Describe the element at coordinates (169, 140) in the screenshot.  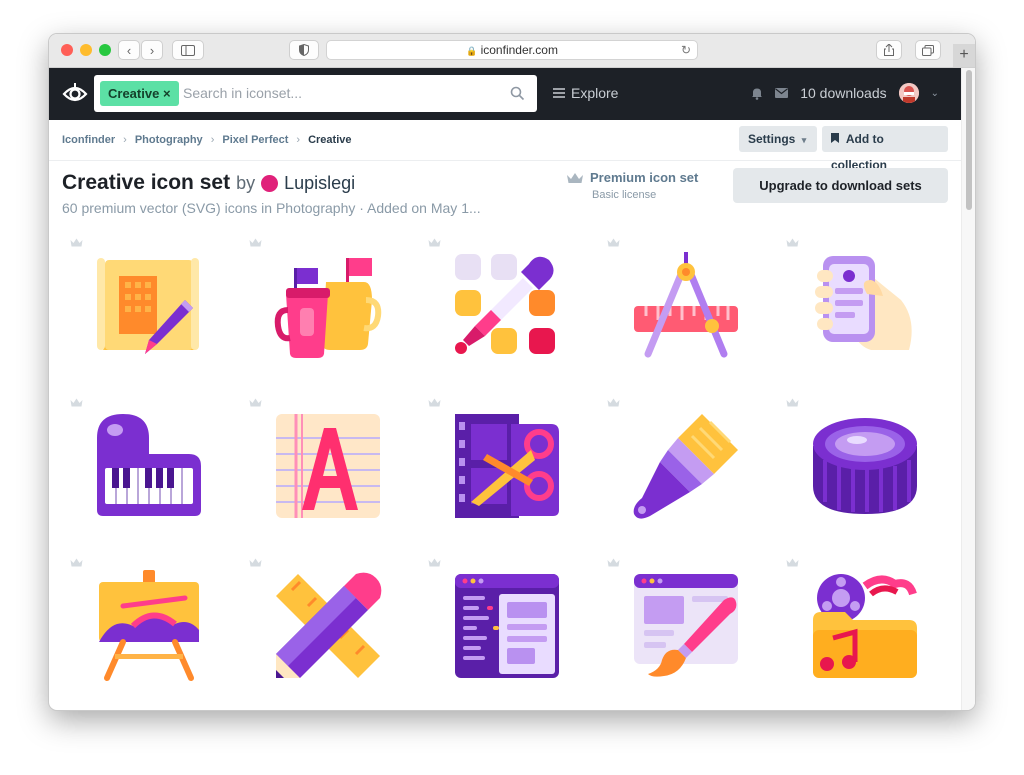
I see `breadcrumb-item-photography: Photography` at that location.